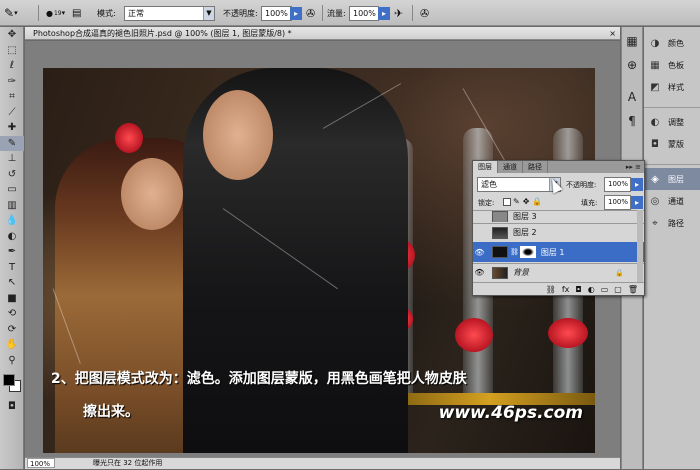 The image size is (700, 470). What do you see at coordinates (398, 13) in the screenshot?
I see `airbrush-icon: ✈` at bounding box center [398, 13].